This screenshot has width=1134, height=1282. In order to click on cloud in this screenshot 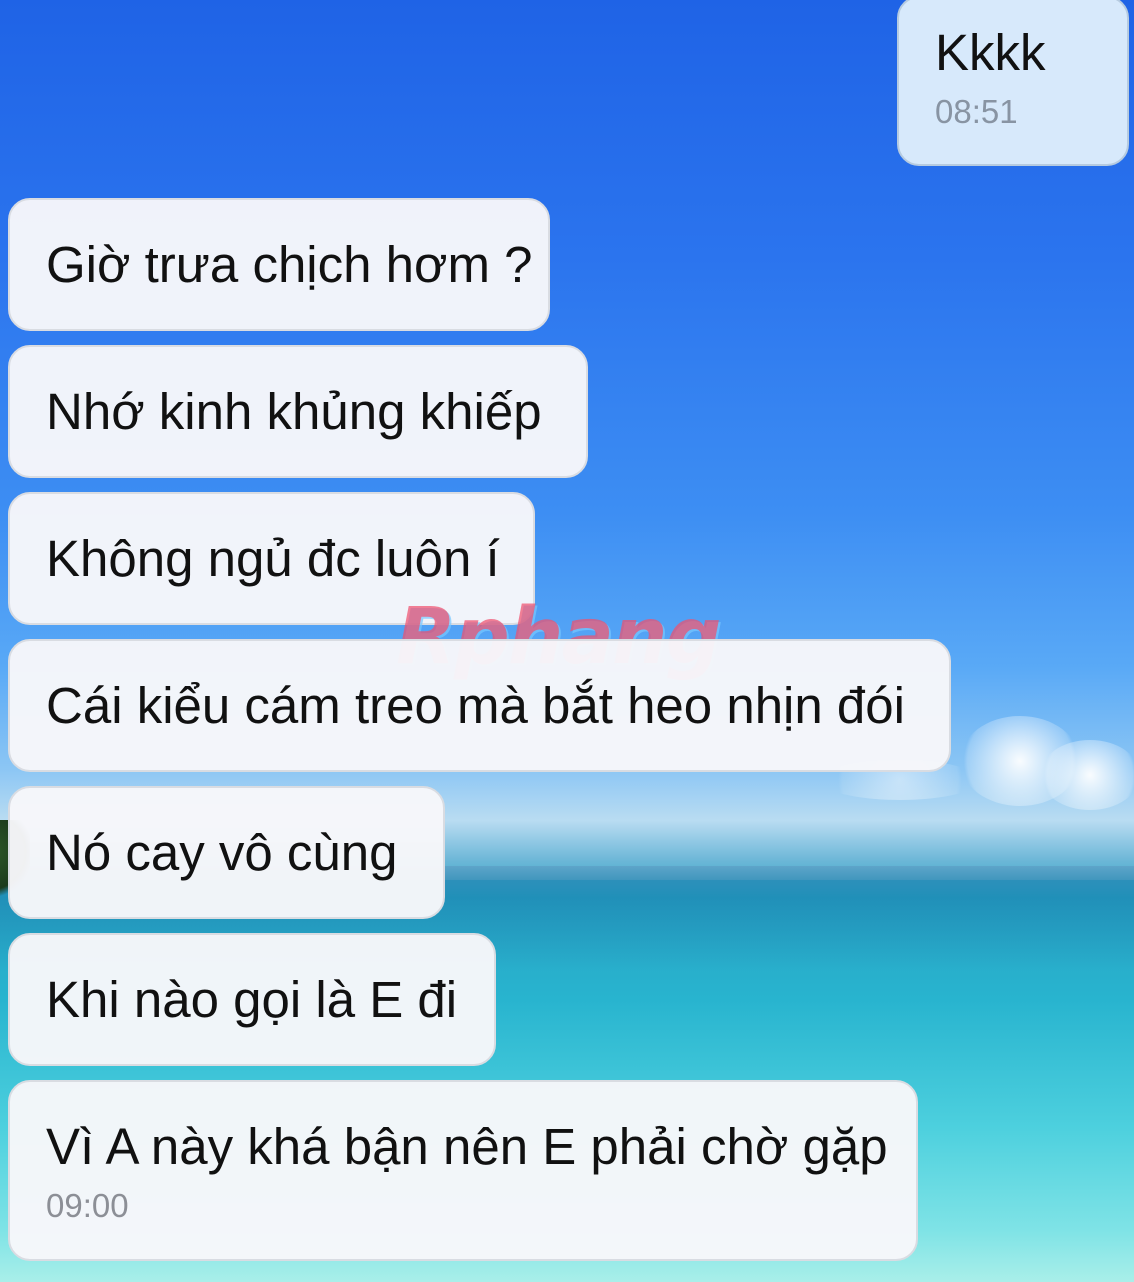, I will do `click(1087, 775)`.